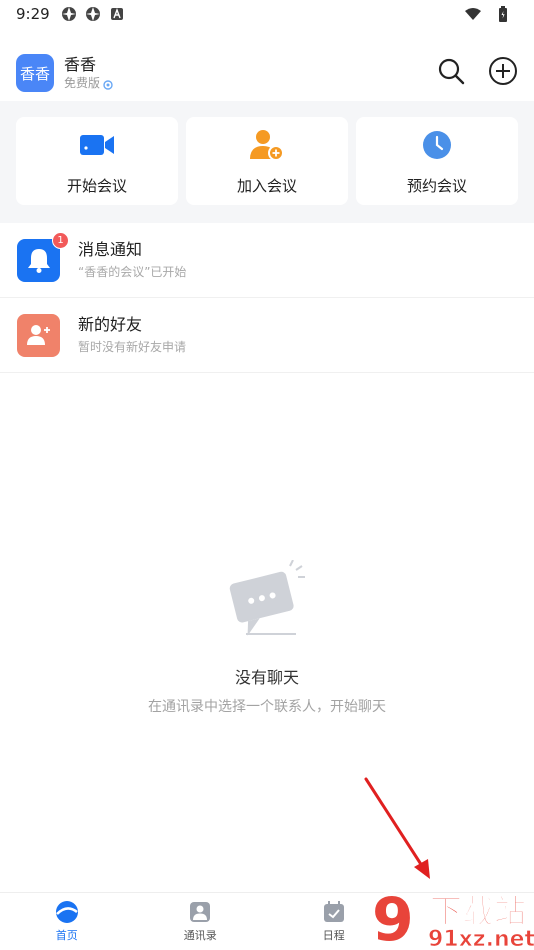  Describe the element at coordinates (97, 145) in the screenshot. I see `video-camera-icon` at that location.